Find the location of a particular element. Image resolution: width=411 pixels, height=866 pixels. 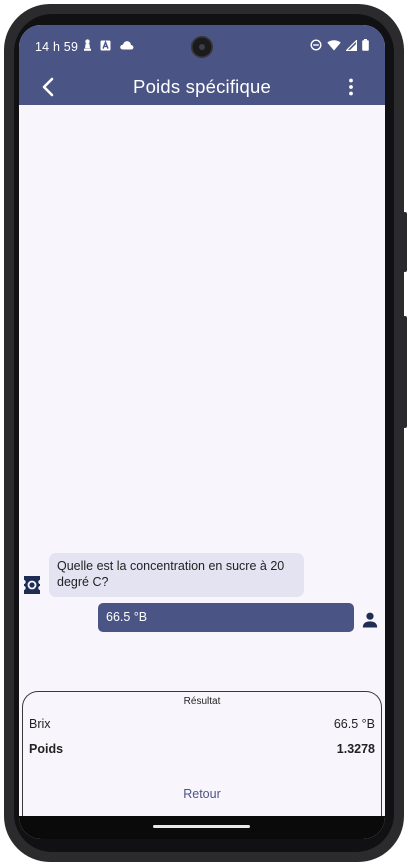

brix-value: 66.5 °B is located at coordinates (354, 724).